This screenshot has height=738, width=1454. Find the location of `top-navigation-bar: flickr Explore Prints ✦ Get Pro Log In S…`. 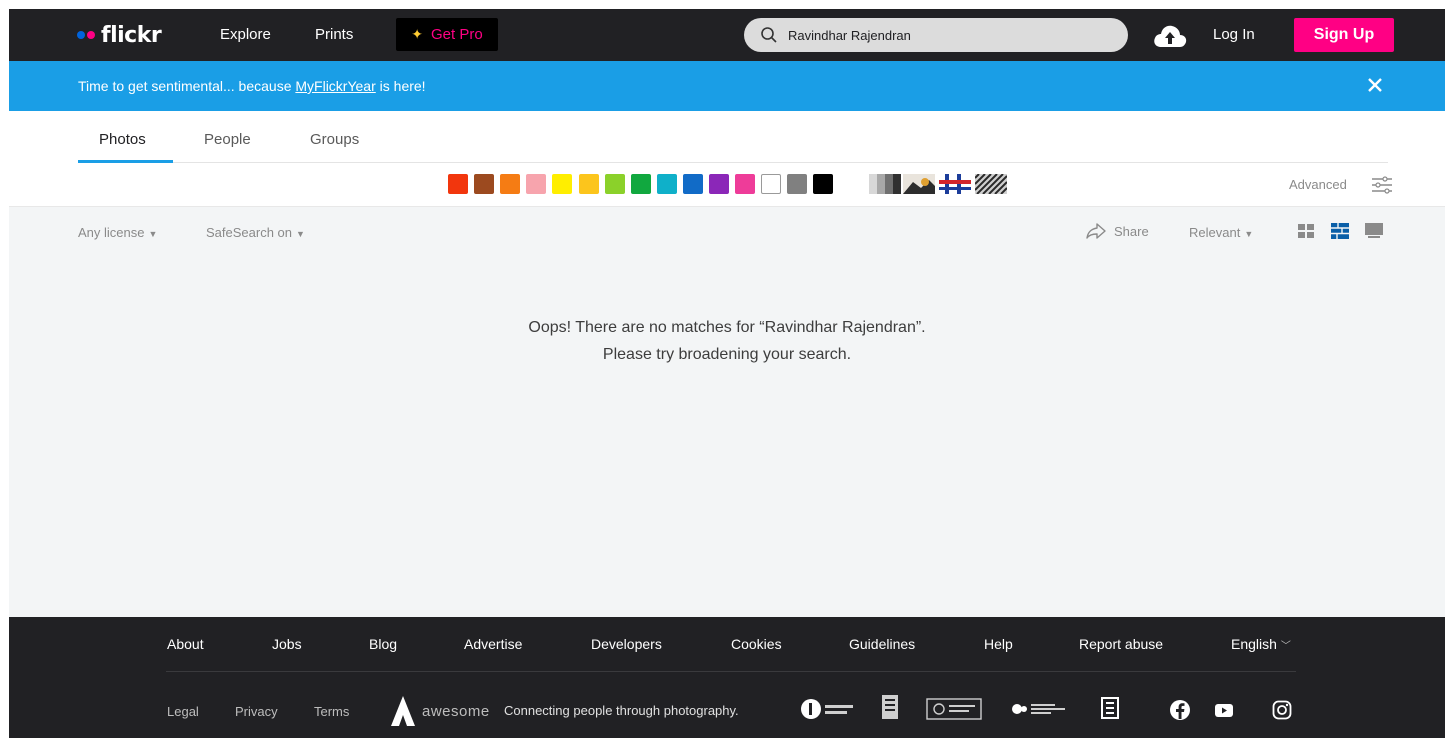

top-navigation-bar: flickr Explore Prints ✦ Get Pro Log In S… is located at coordinates (727, 35).